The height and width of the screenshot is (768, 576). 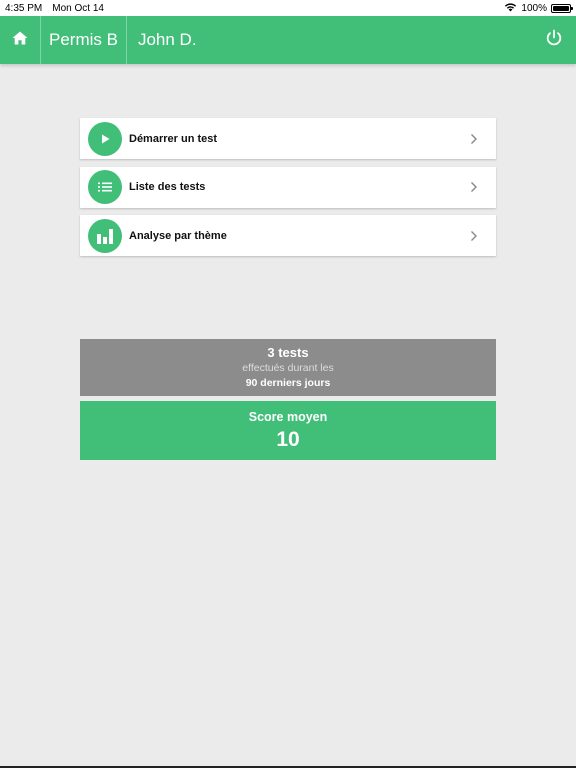 I want to click on home-icon, so click(x=20, y=40).